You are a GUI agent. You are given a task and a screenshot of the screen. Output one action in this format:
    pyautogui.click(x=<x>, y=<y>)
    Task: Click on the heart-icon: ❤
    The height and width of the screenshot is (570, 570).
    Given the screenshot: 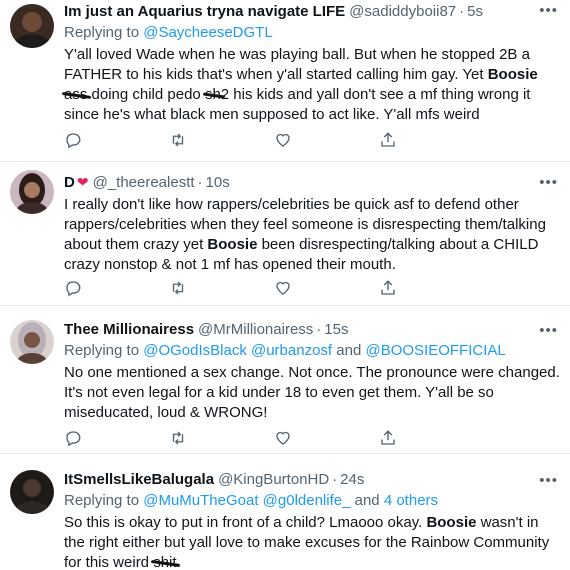 What is the action you would take?
    pyautogui.click(x=82, y=182)
    